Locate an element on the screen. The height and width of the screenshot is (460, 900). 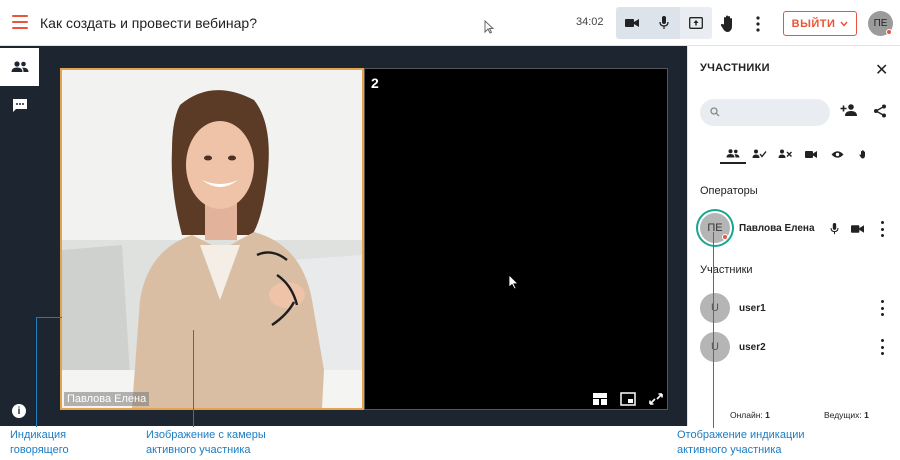
filter-hands-raised is located at coordinates (863, 154).